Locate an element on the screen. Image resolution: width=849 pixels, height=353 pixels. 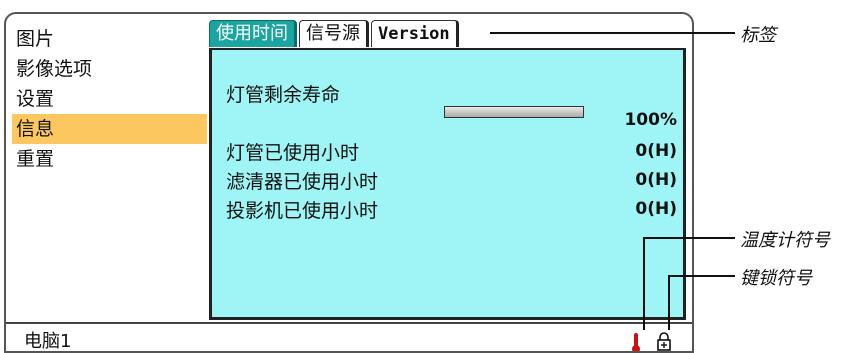
callout-thermometer: 温度计符号 is located at coordinates (785, 240).